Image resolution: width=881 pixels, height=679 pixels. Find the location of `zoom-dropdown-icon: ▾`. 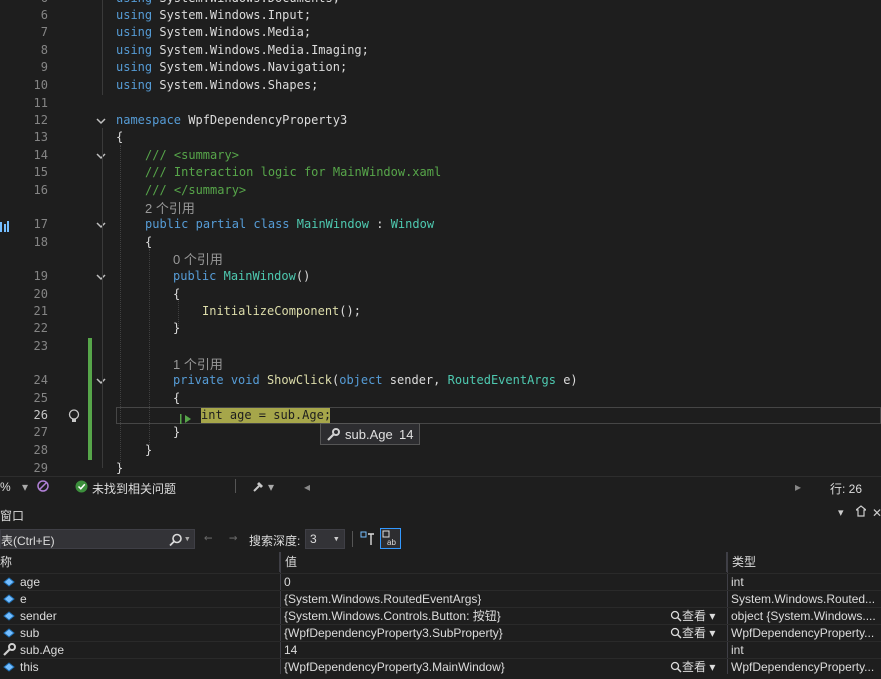

zoom-dropdown-icon: ▾ is located at coordinates (25, 487).